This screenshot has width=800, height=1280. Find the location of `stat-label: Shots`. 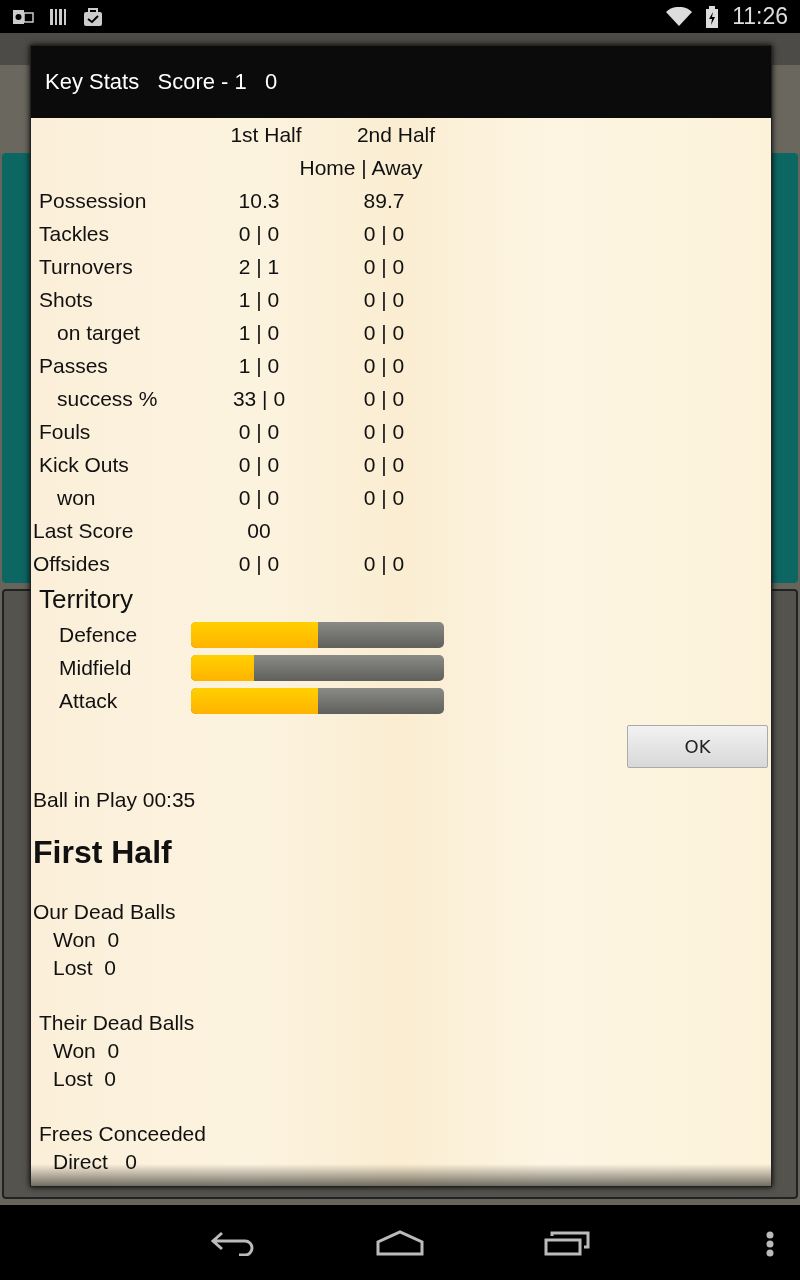

stat-label: Shots is located at coordinates (66, 299).